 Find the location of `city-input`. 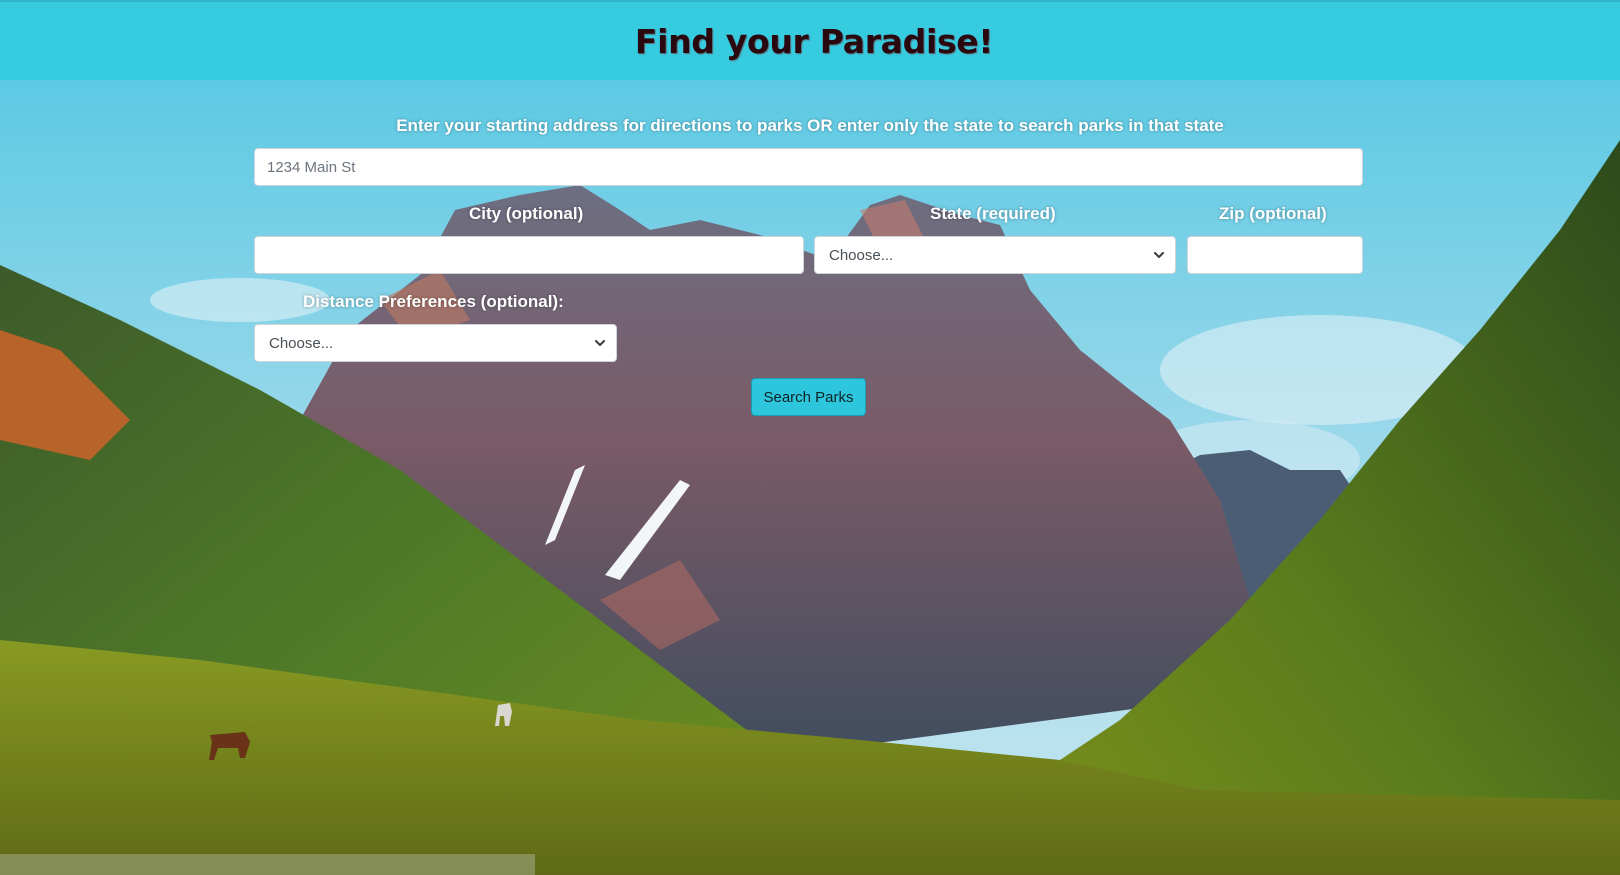

city-input is located at coordinates (529, 255).